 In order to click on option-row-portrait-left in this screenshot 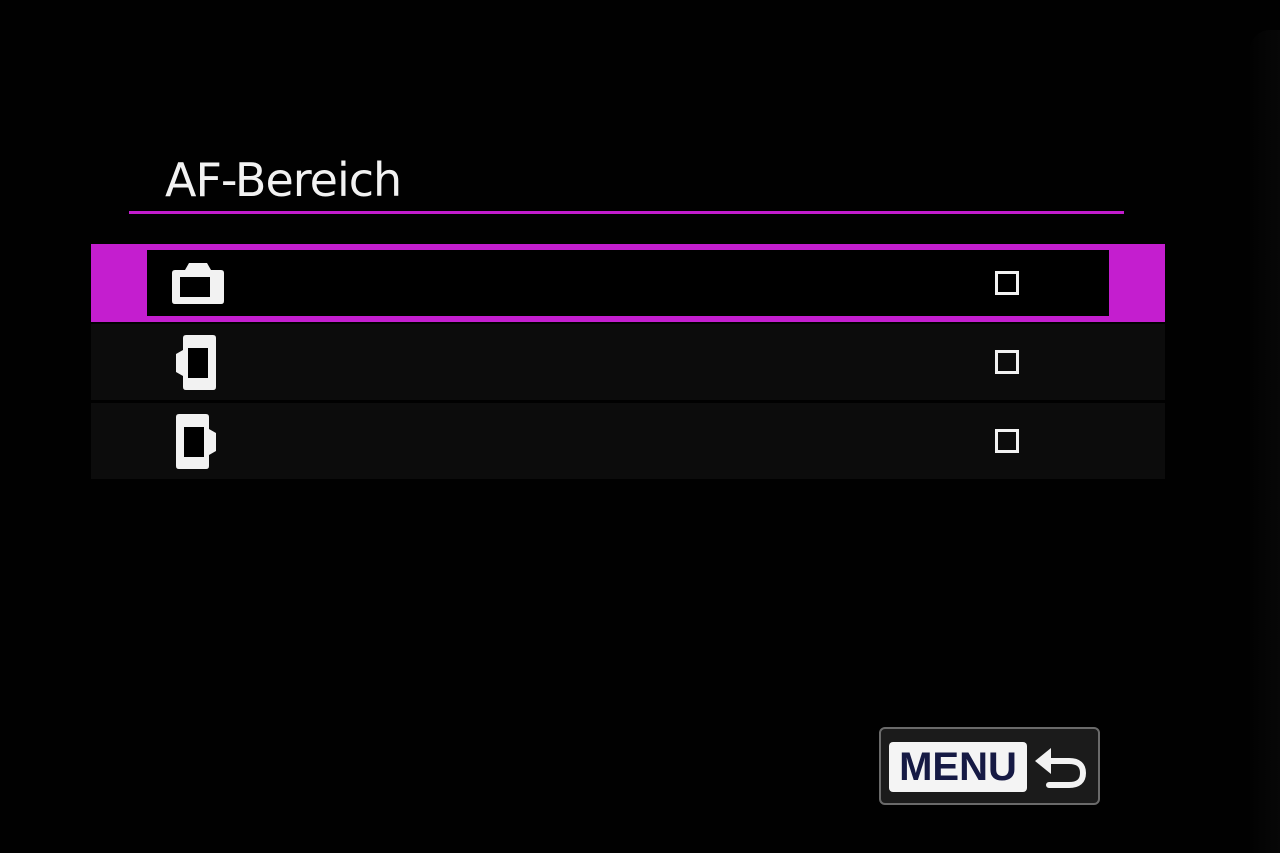, I will do `click(628, 362)`.